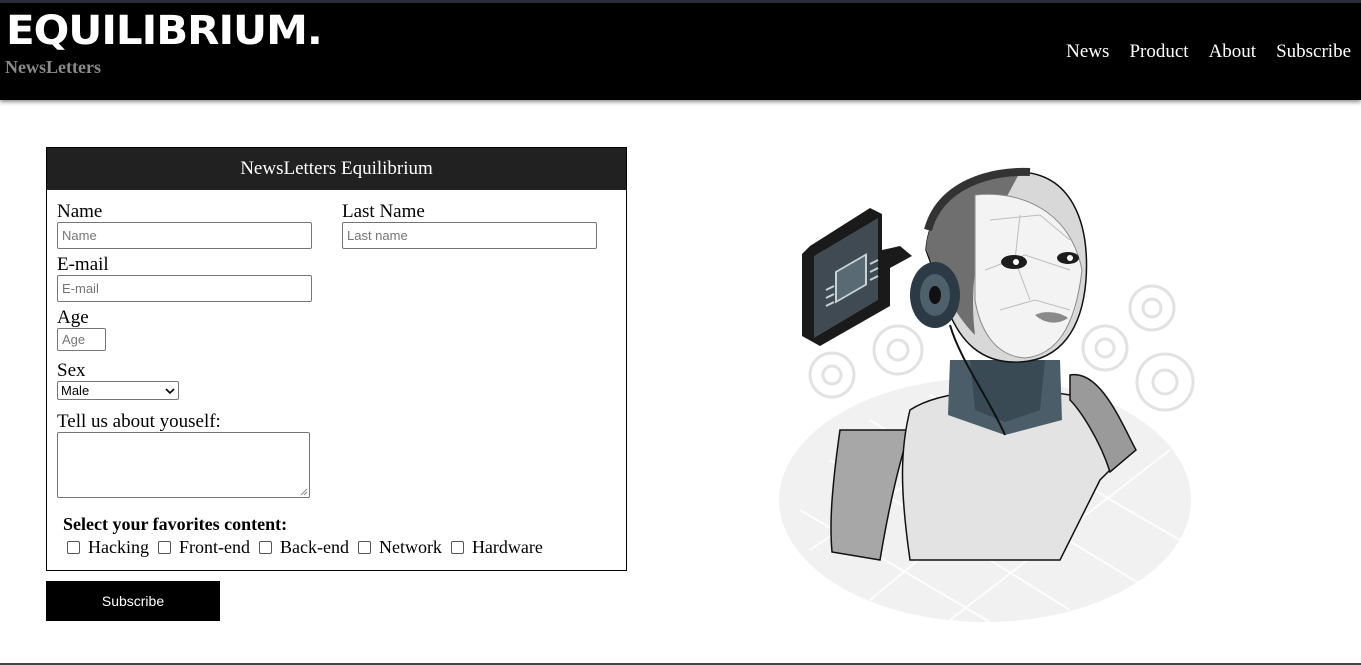 The image size is (1361, 665). What do you see at coordinates (73, 317) in the screenshot?
I see `age-label: Age` at bounding box center [73, 317].